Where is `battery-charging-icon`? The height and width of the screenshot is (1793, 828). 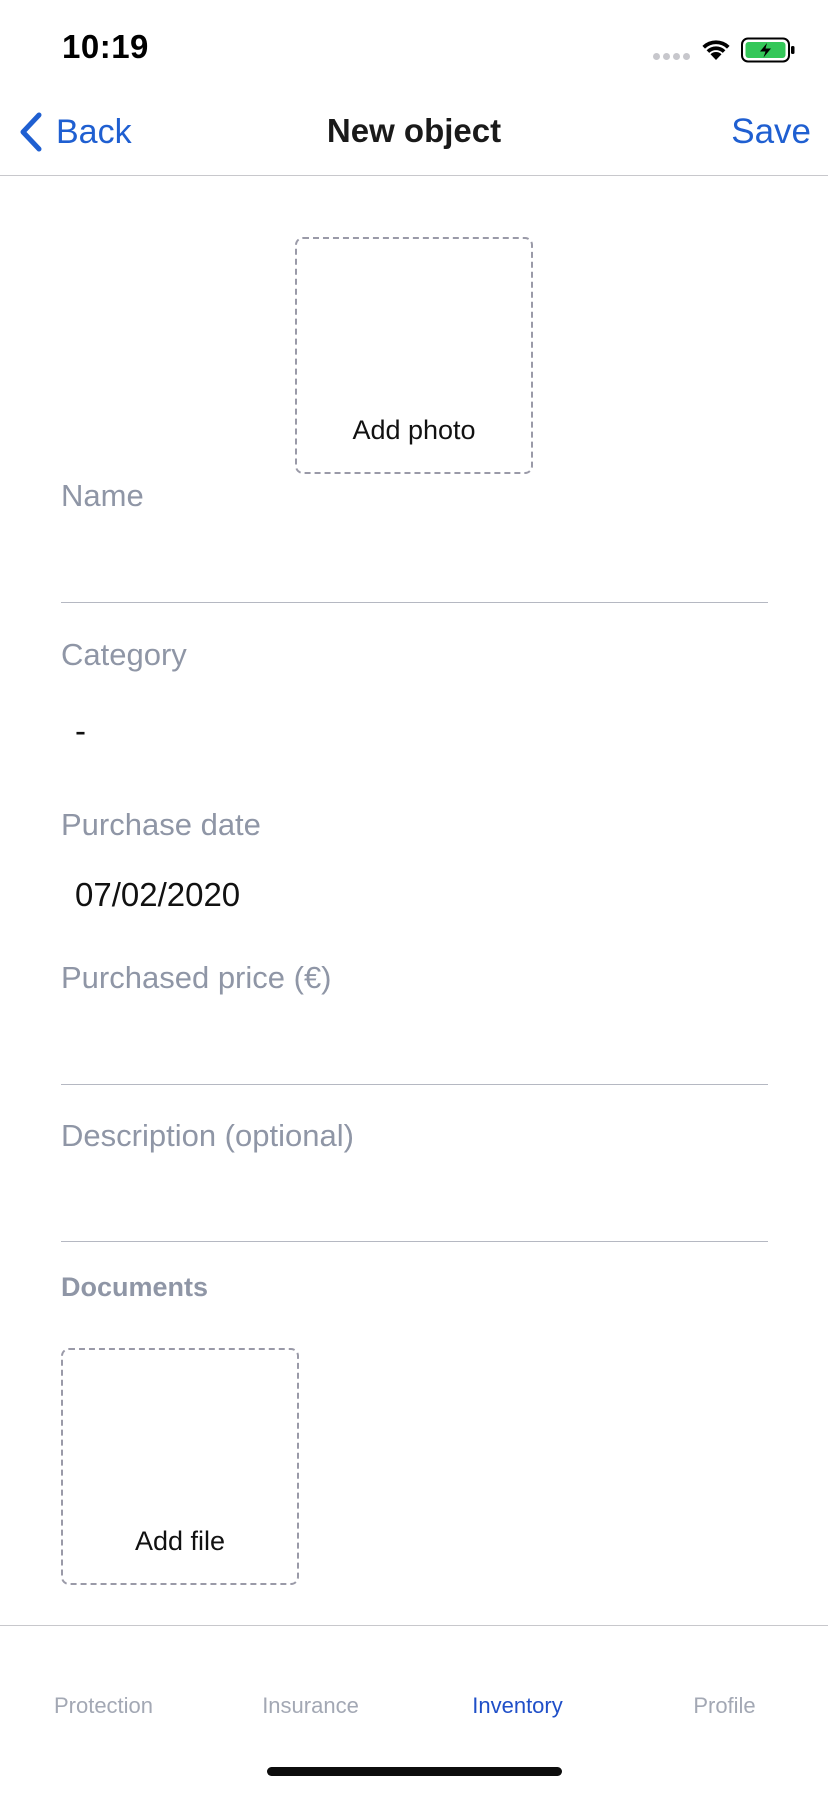 battery-charging-icon is located at coordinates (768, 50).